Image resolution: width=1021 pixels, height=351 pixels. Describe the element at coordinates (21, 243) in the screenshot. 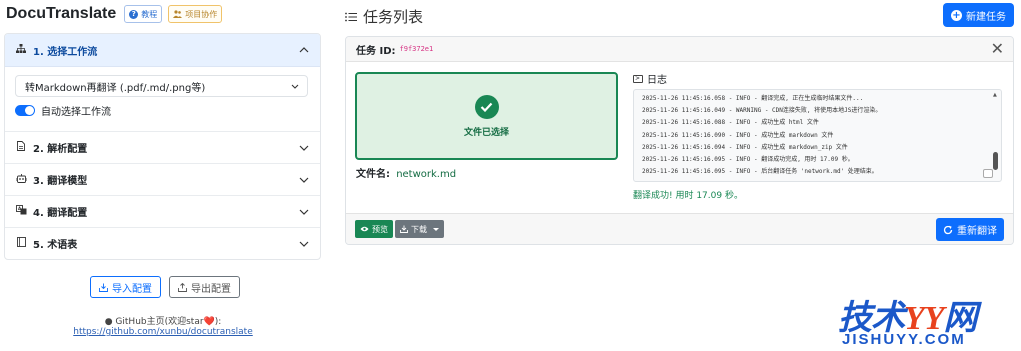

I see `book-icon` at that location.